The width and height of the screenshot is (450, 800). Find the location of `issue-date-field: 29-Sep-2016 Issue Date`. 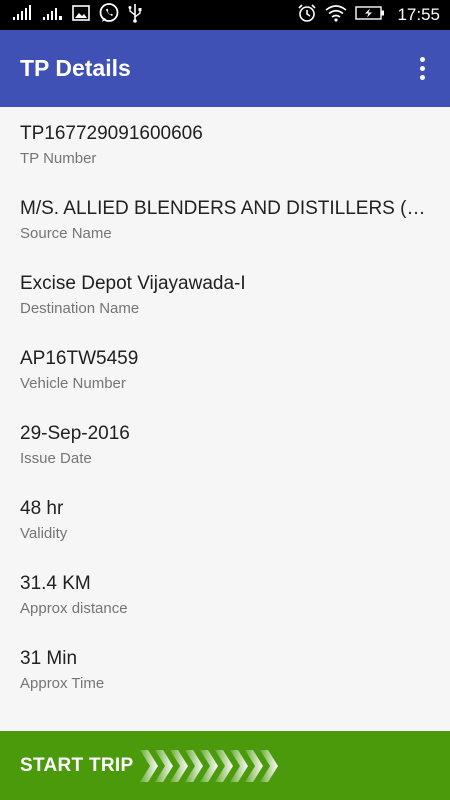

issue-date-field: 29-Sep-2016 Issue Date is located at coordinates (225, 445).